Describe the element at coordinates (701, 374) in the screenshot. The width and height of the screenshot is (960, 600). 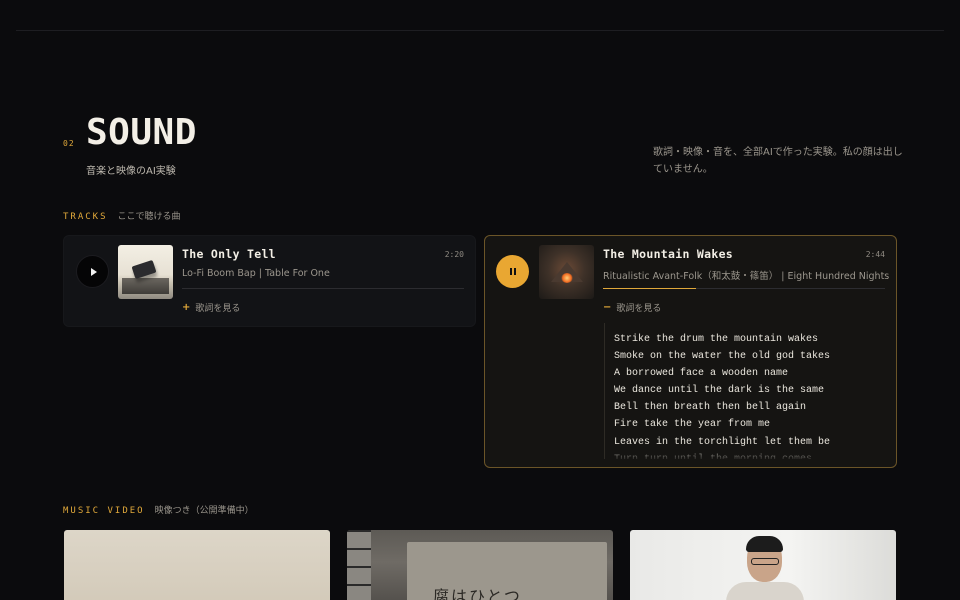
I see `lyric-line: A borrowed face a wooden name` at that location.